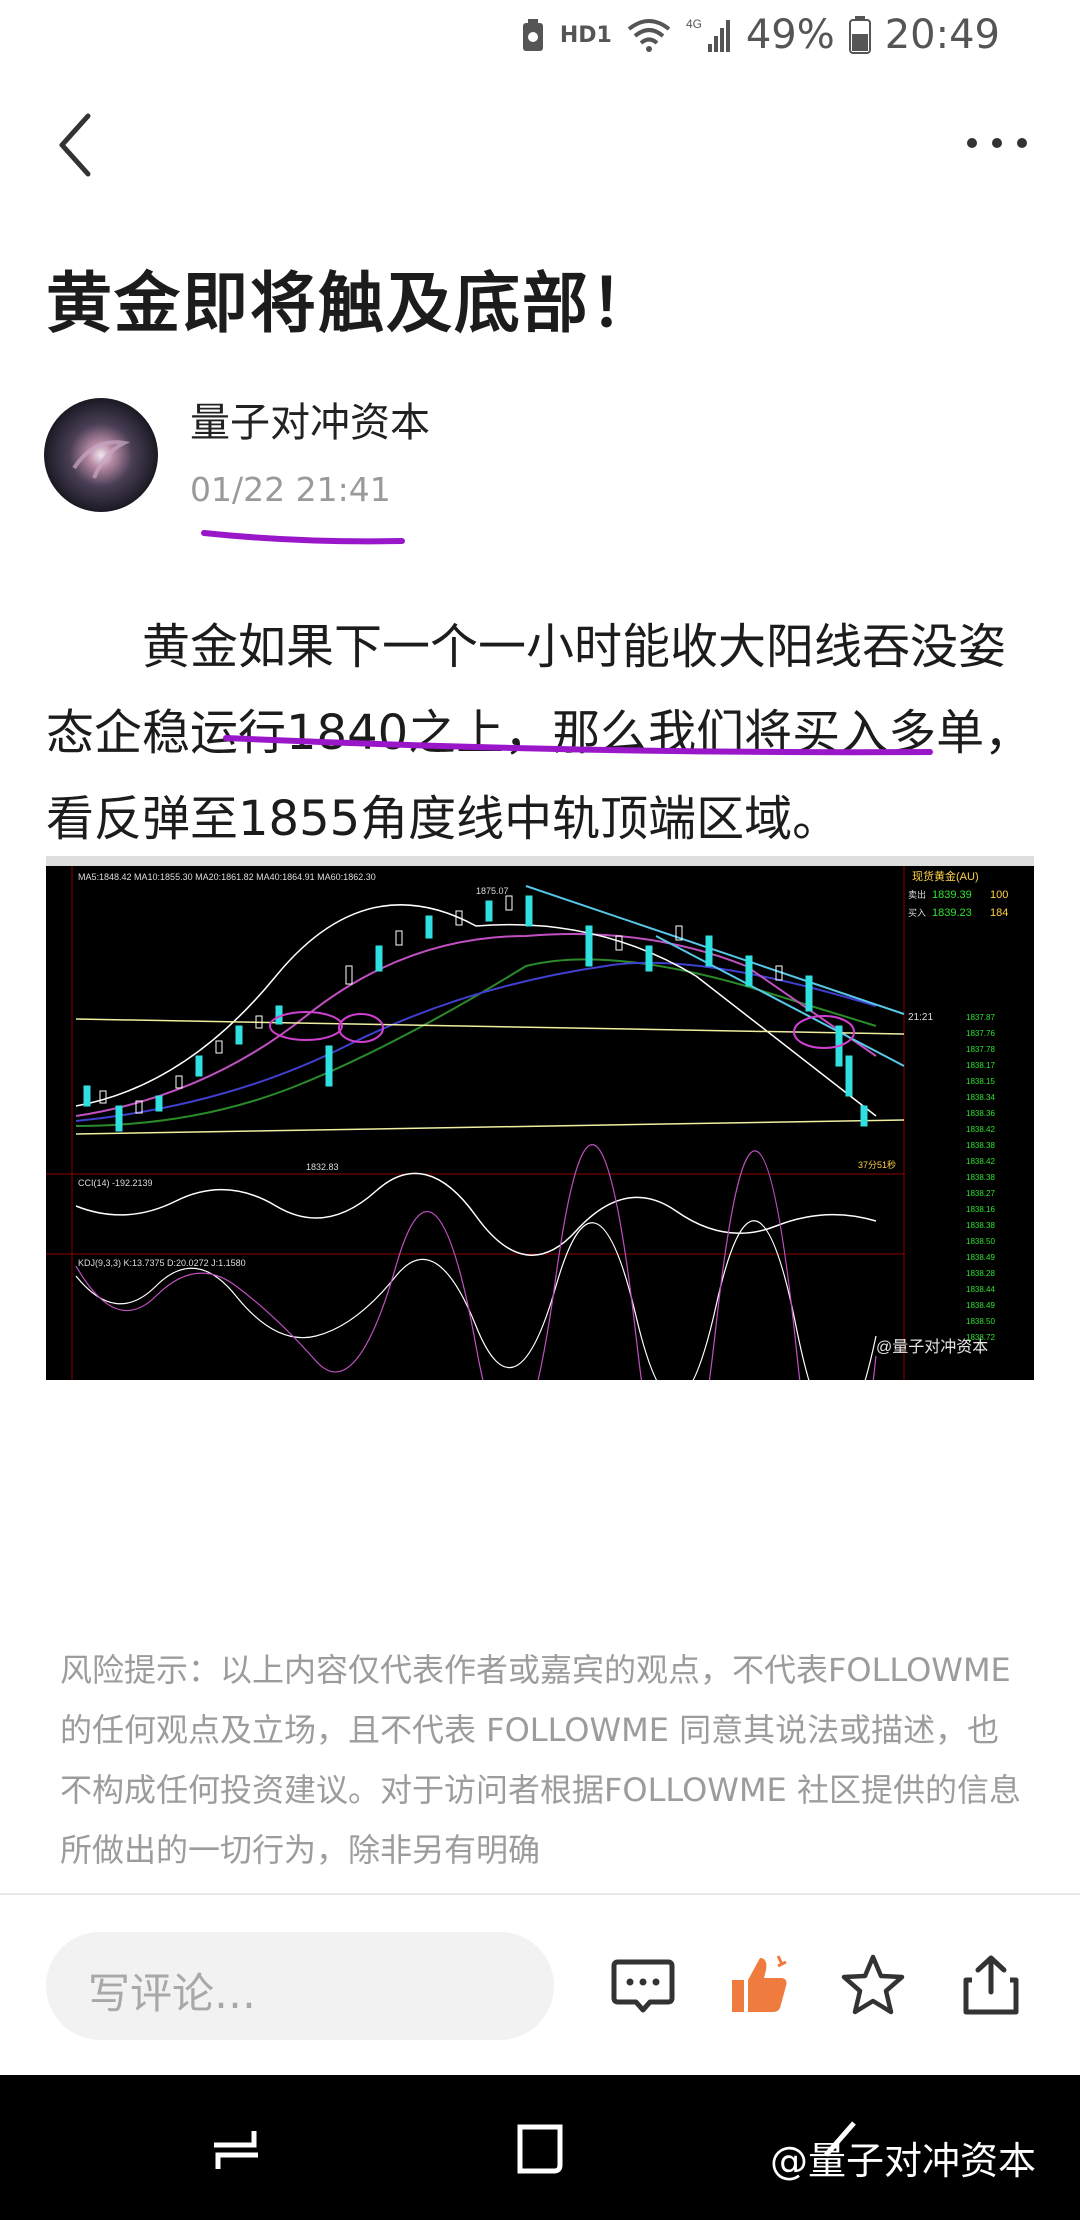  I want to click on panel-title: 现货黄金(AU), so click(945, 876).